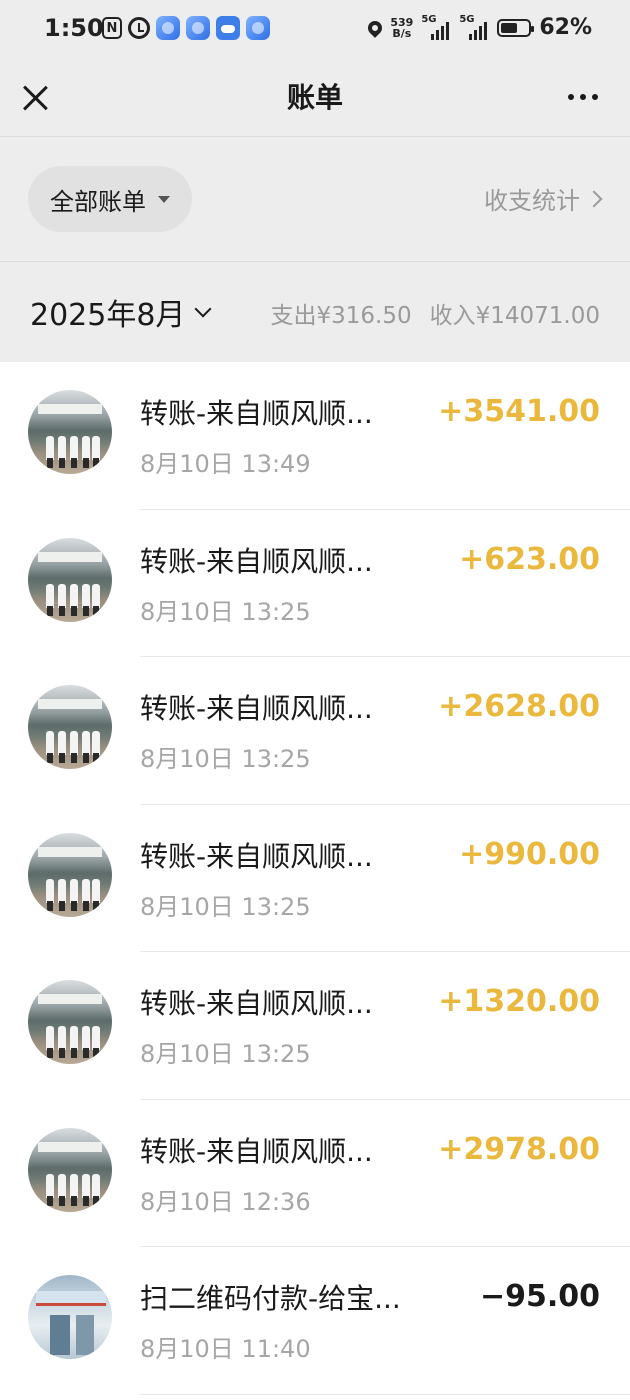 This screenshot has width=630, height=1400. I want to click on income-summary: 收入¥14071.00, so click(514, 316).